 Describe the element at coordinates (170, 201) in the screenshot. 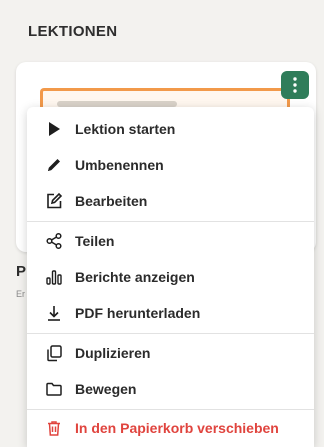

I see `menu-item-edit: Bearbeiten` at that location.